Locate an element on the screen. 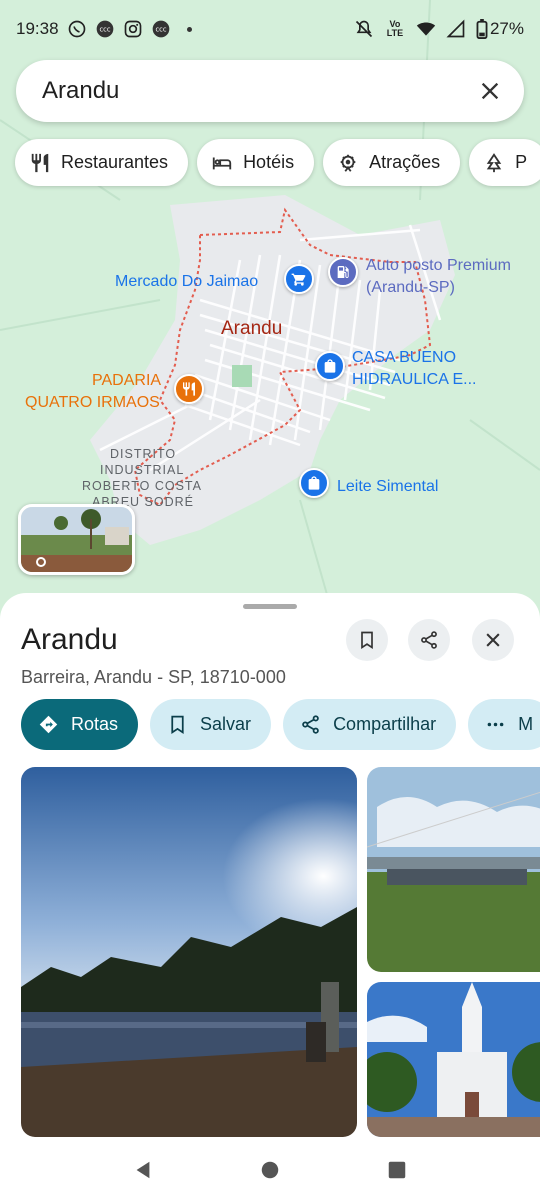  bed-icon is located at coordinates (222, 163).